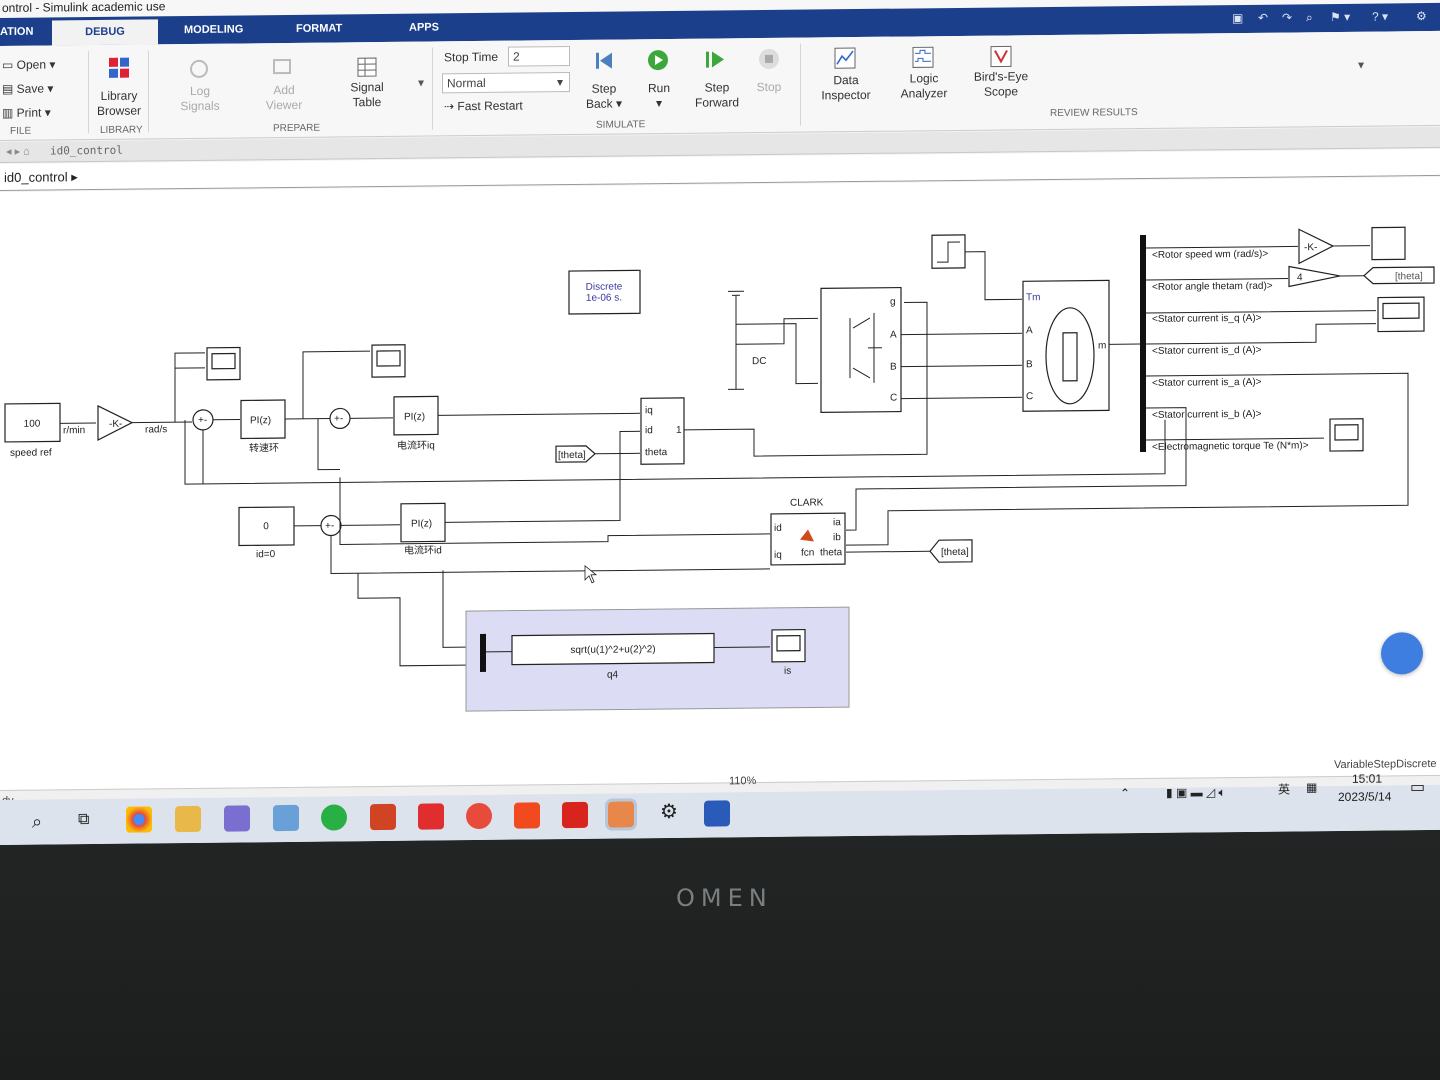 This screenshot has width=1440, height=1080. Describe the element at coordinates (613, 649) in the screenshot. I see `magnitude-fcn-block: sqrt(u(1)^2+u(2)^2)` at that location.